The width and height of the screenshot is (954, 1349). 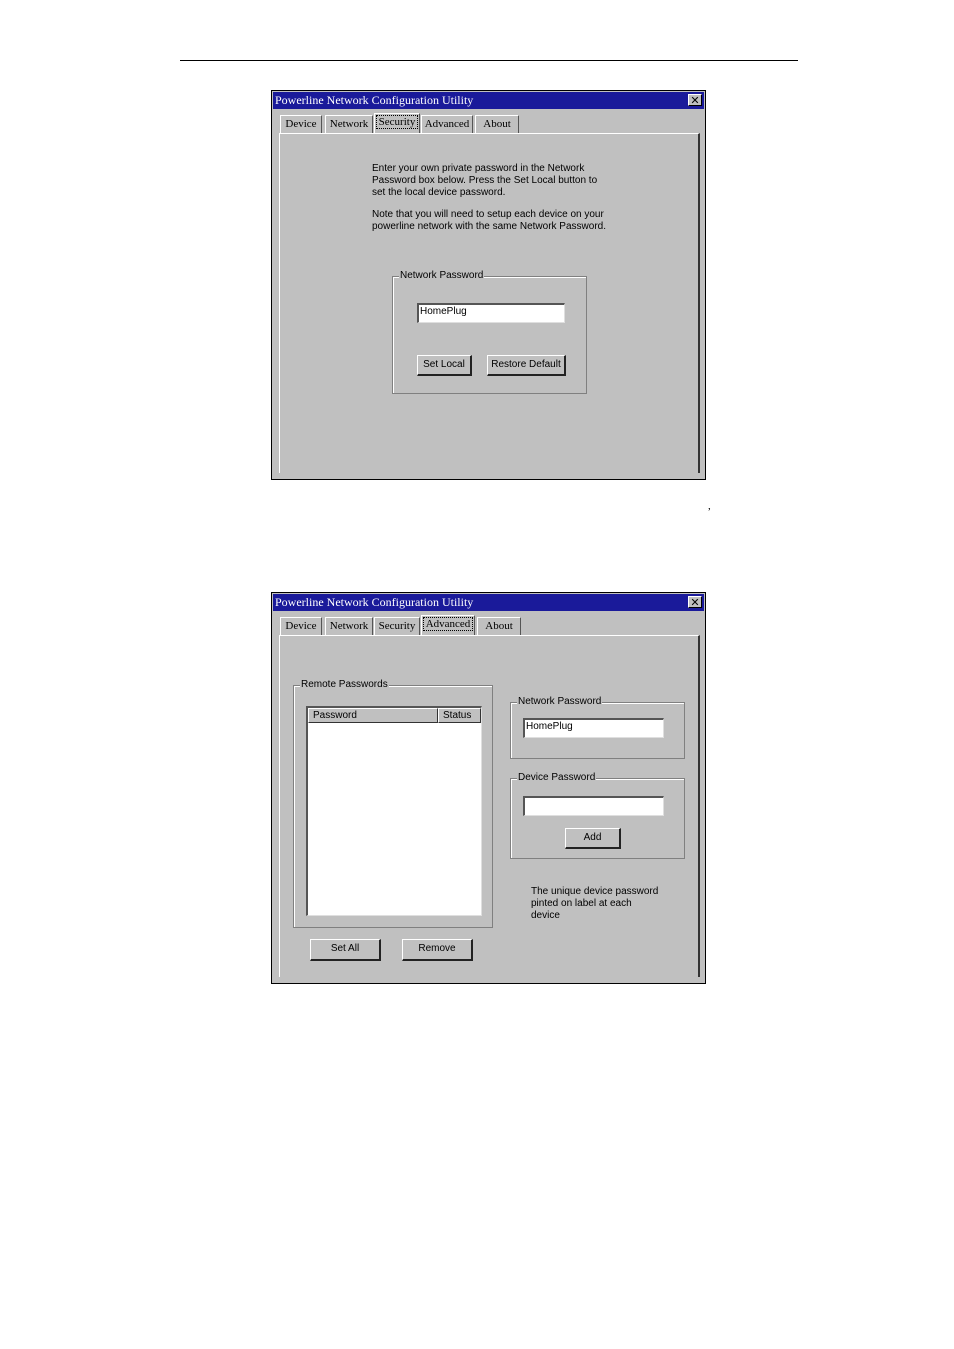 I want to click on set-local-button: Set Local, so click(x=444, y=365).